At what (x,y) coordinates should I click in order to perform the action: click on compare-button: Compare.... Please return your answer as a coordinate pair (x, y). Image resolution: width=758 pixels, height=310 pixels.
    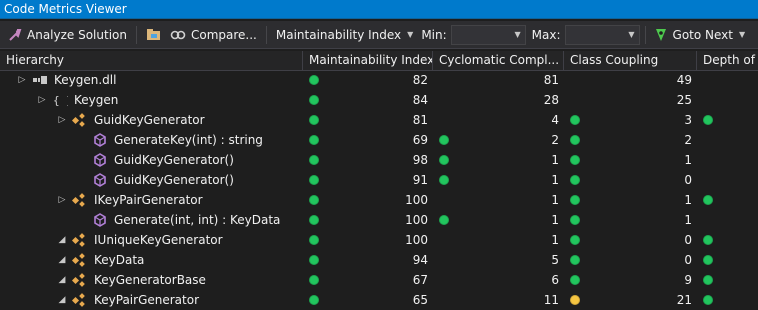
    Looking at the image, I should click on (213, 35).